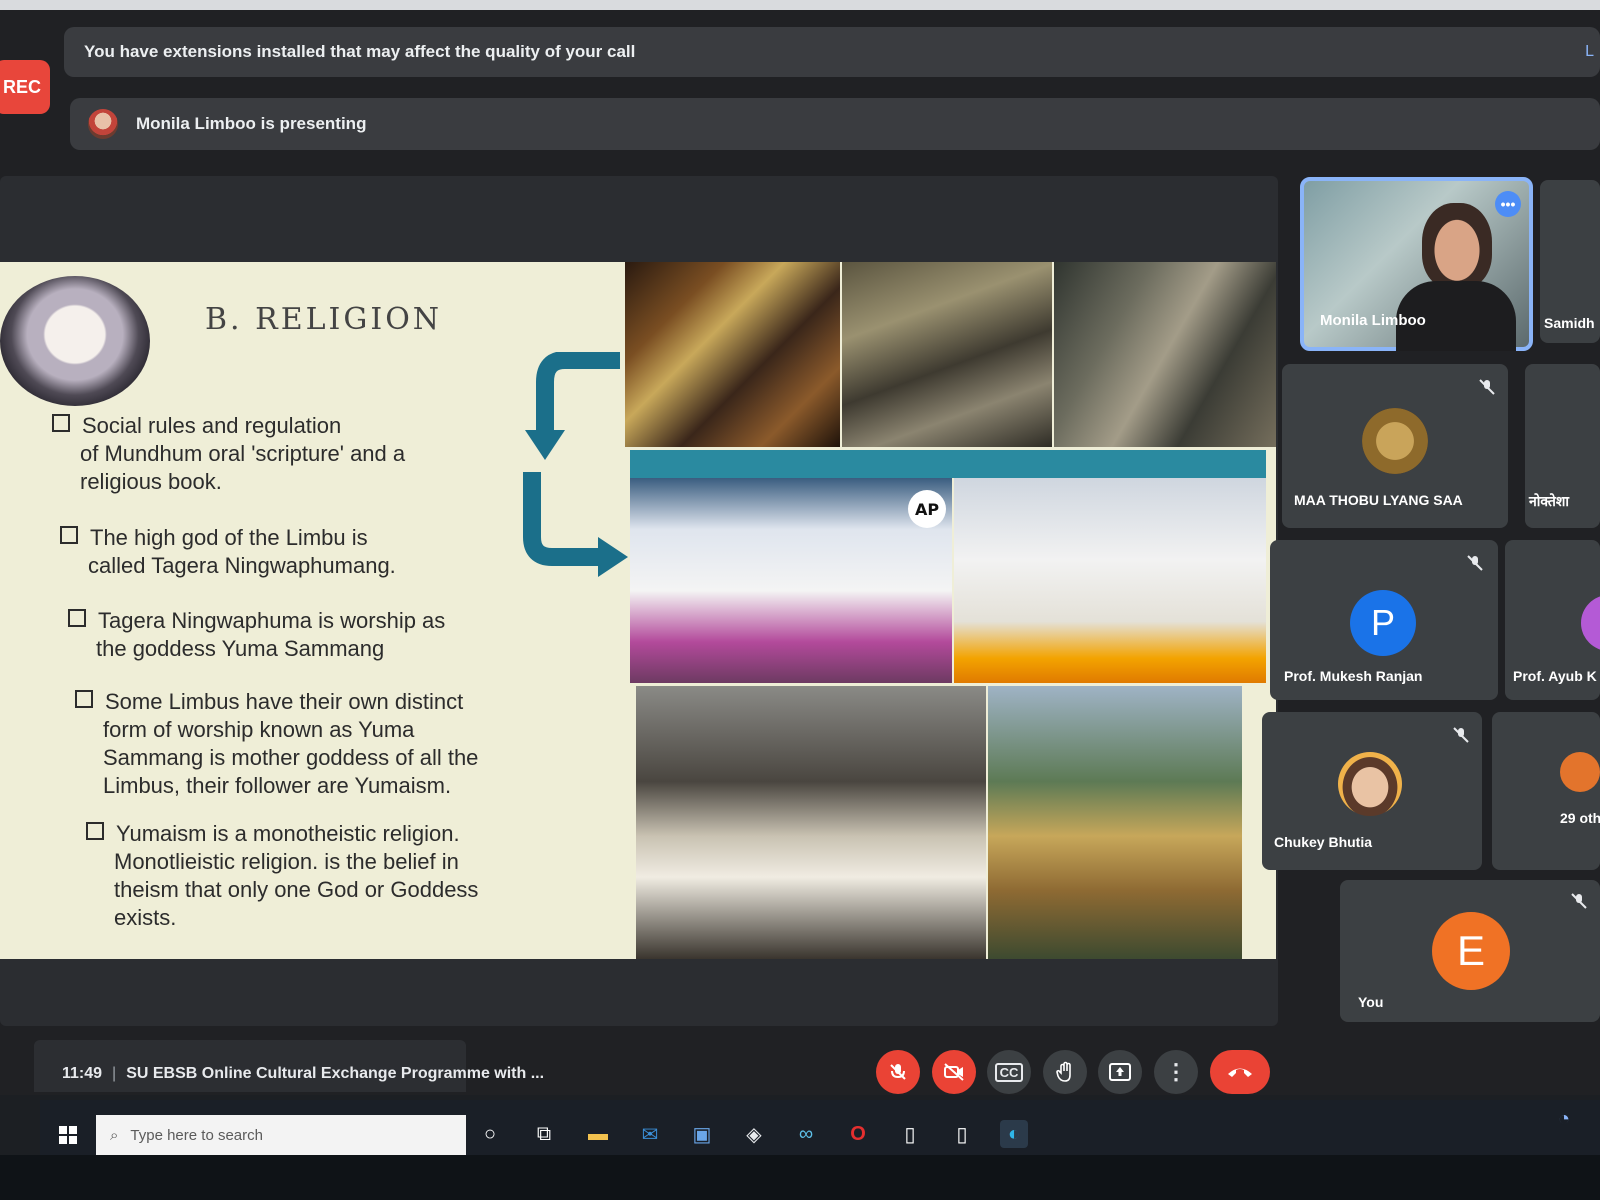 The height and width of the screenshot is (1200, 1600). I want to click on infinity-app-icon: ∞, so click(806, 1134).